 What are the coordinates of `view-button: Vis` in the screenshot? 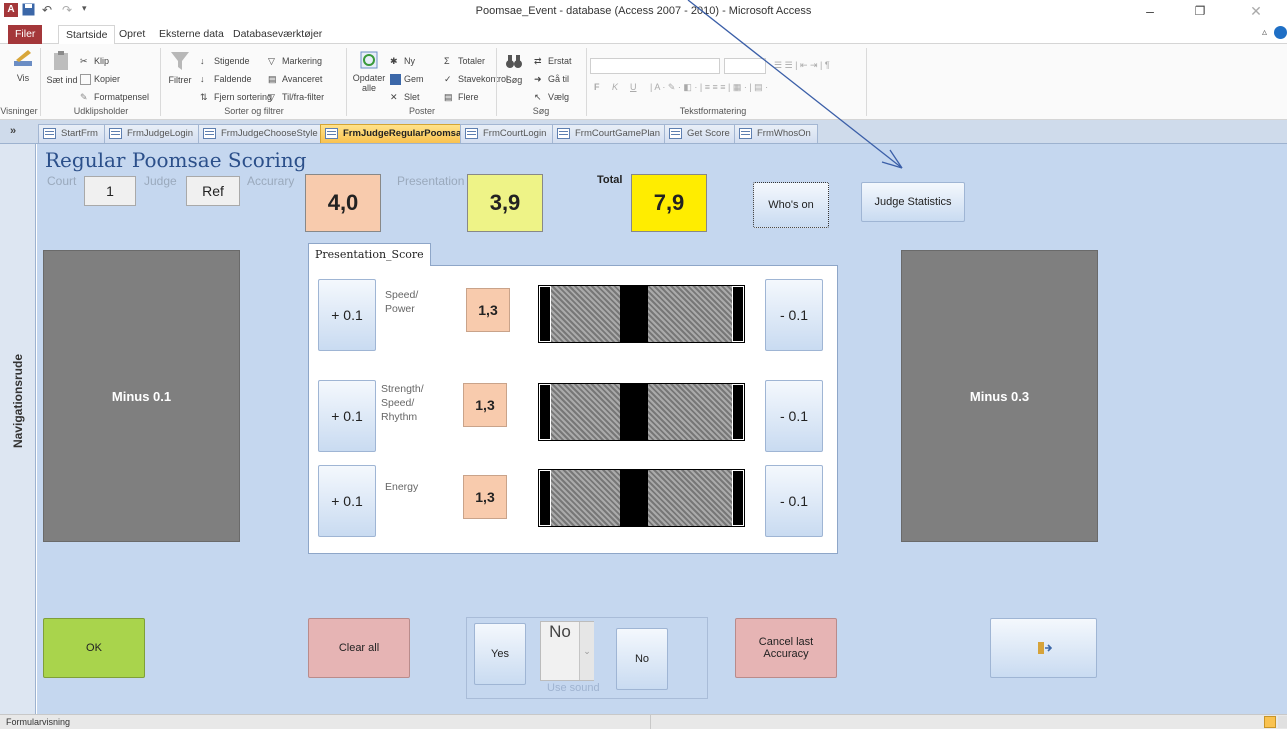 It's located at (23, 65).